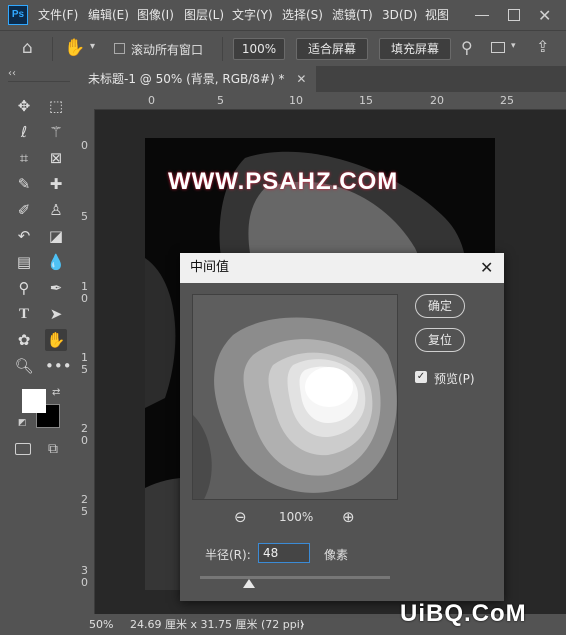 This screenshot has width=566, height=635. I want to click on magic-wand-icon: ⚚, so click(56, 132).